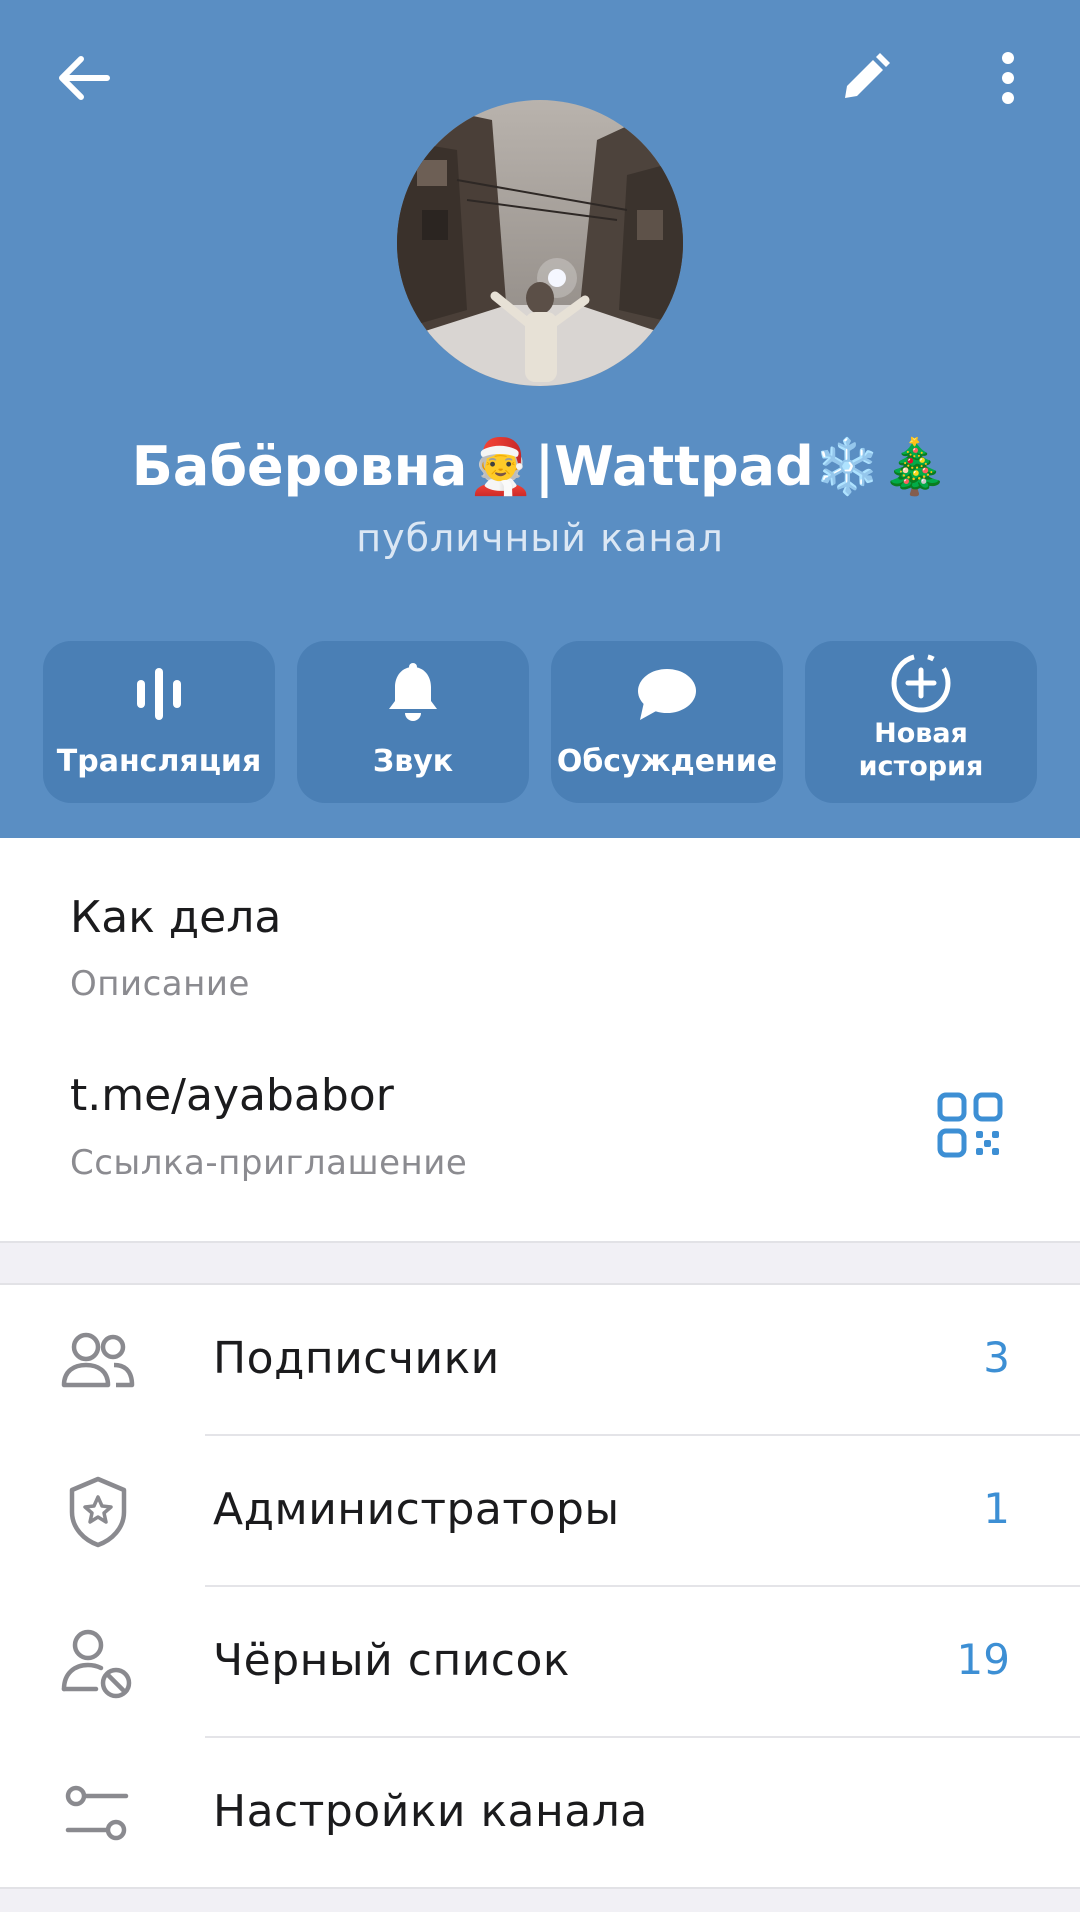  I want to click on administrators-label: Администраторы, so click(416, 1509).